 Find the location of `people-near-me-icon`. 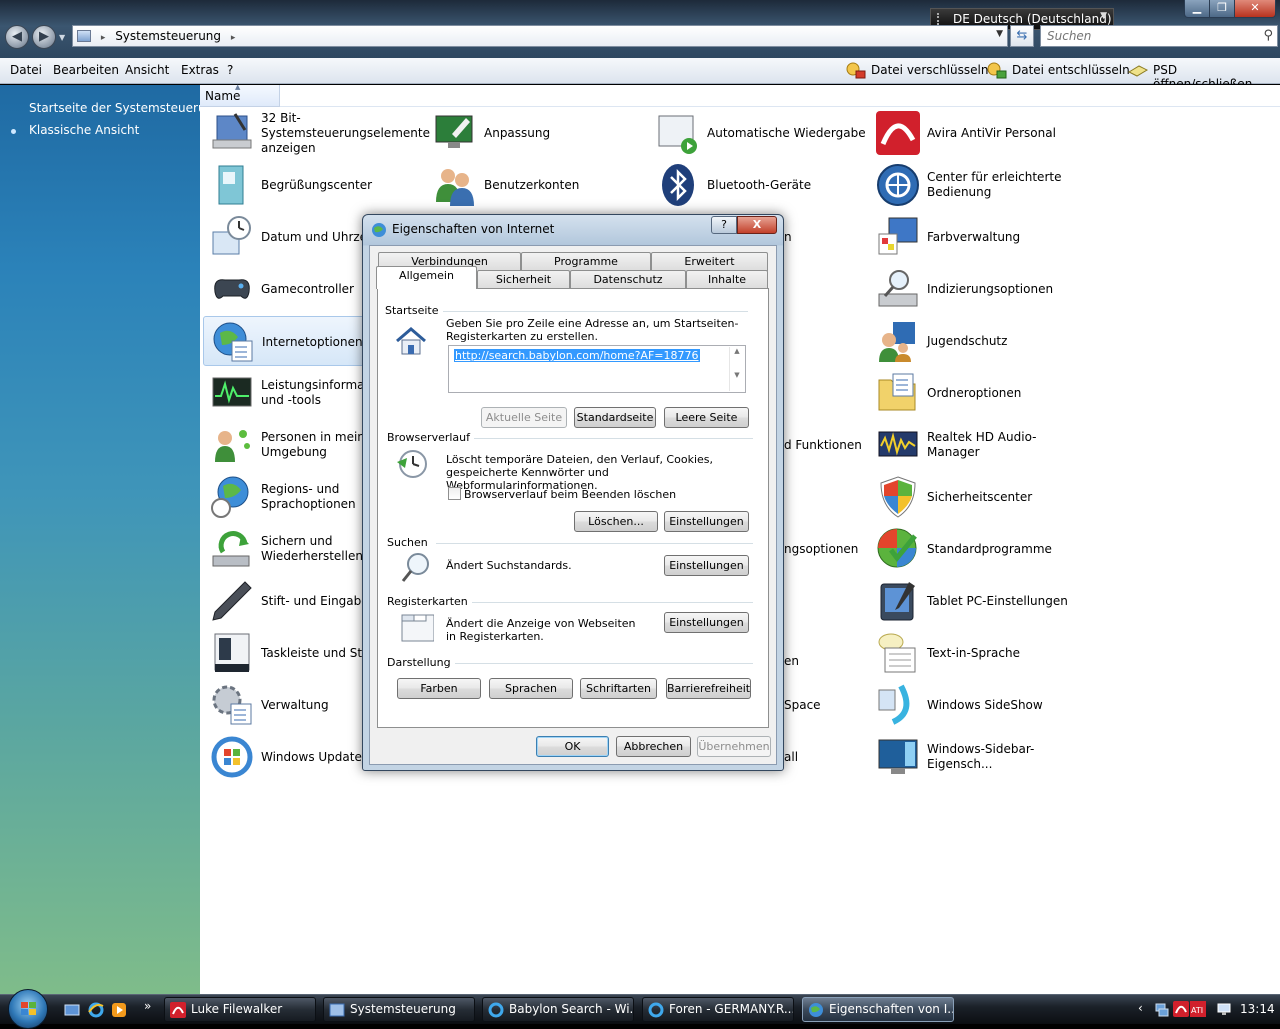

people-near-me-icon is located at coordinates (232, 446).